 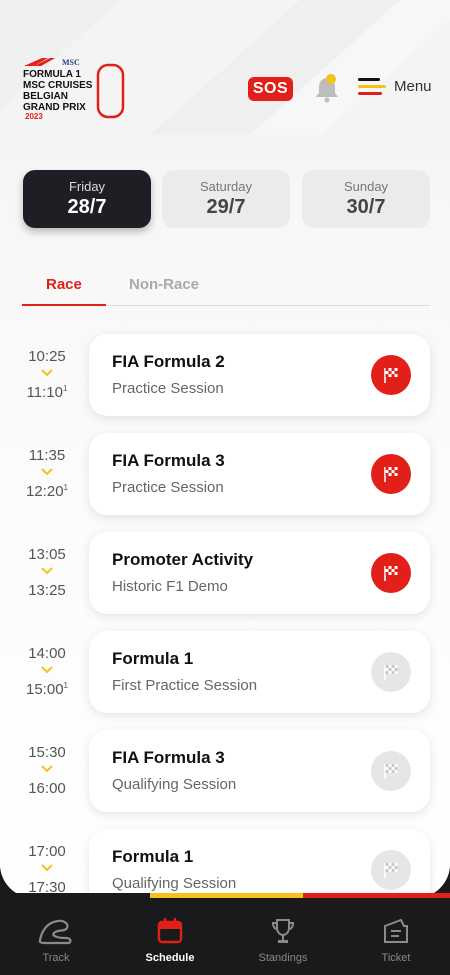 What do you see at coordinates (58, 85) in the screenshot?
I see `svg-text: MSC CRUISES` at bounding box center [58, 85].